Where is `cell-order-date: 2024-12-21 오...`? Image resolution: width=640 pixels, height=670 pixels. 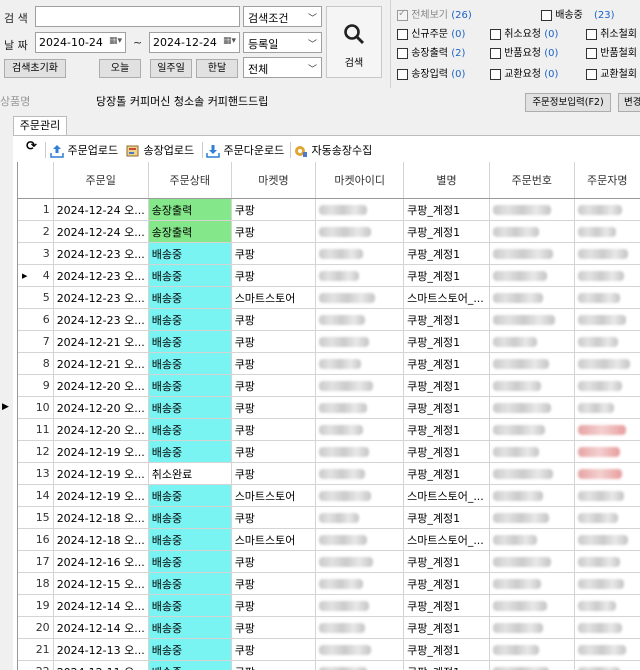 cell-order-date: 2024-12-21 오... is located at coordinates (101, 341).